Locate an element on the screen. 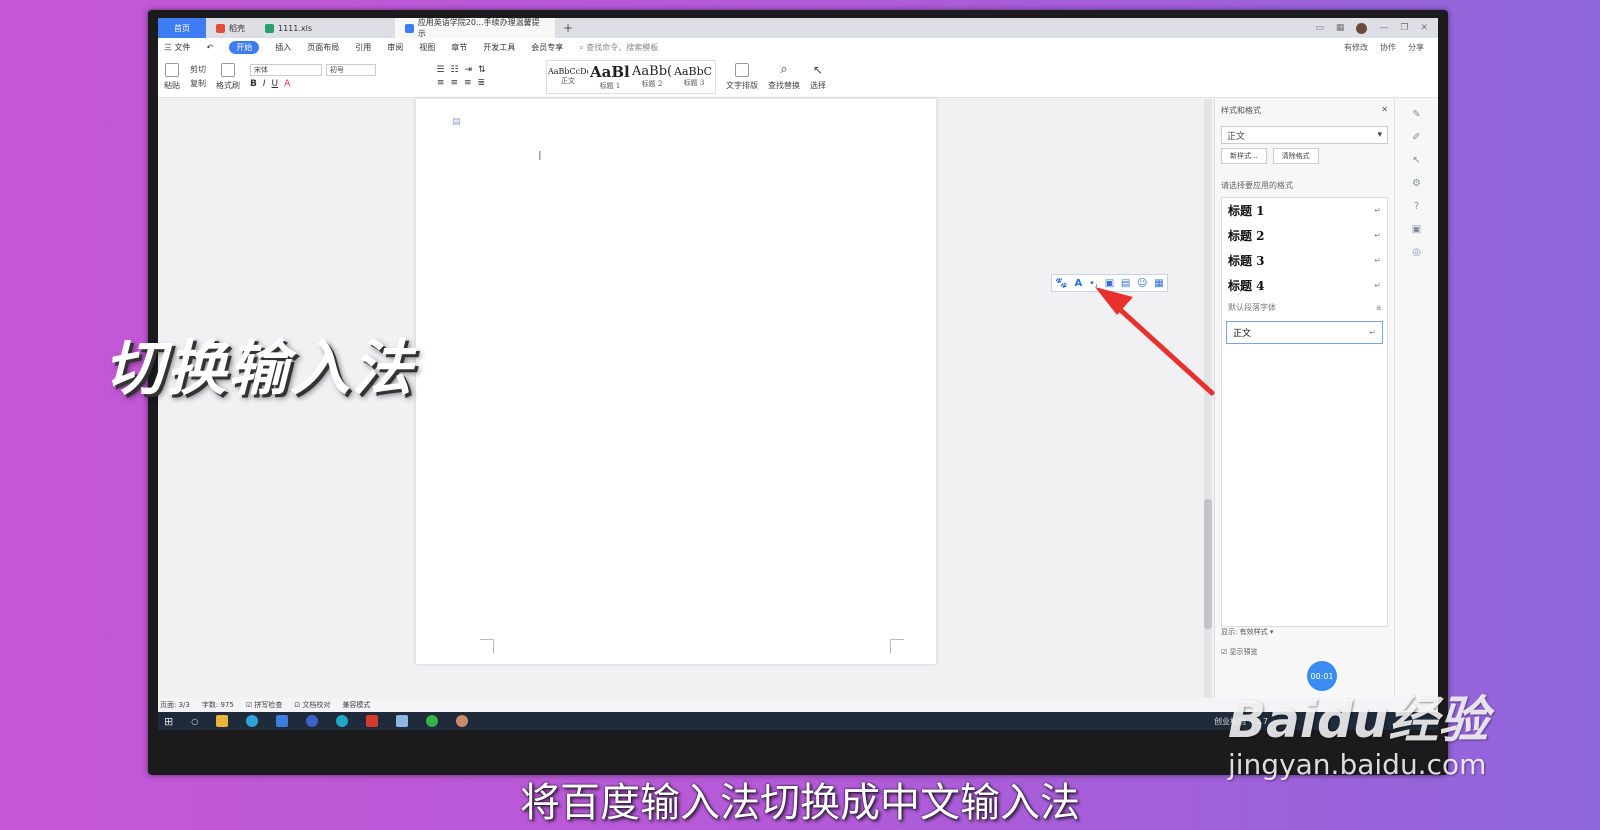 This screenshot has height=830, width=1600. ime-language-toggle: A is located at coordinates (1079, 283).